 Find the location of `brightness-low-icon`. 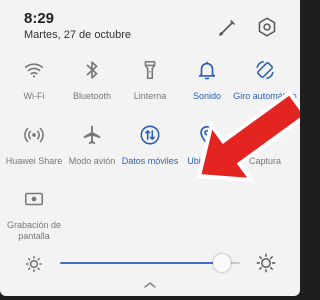

brightness-low-icon is located at coordinates (34, 264).